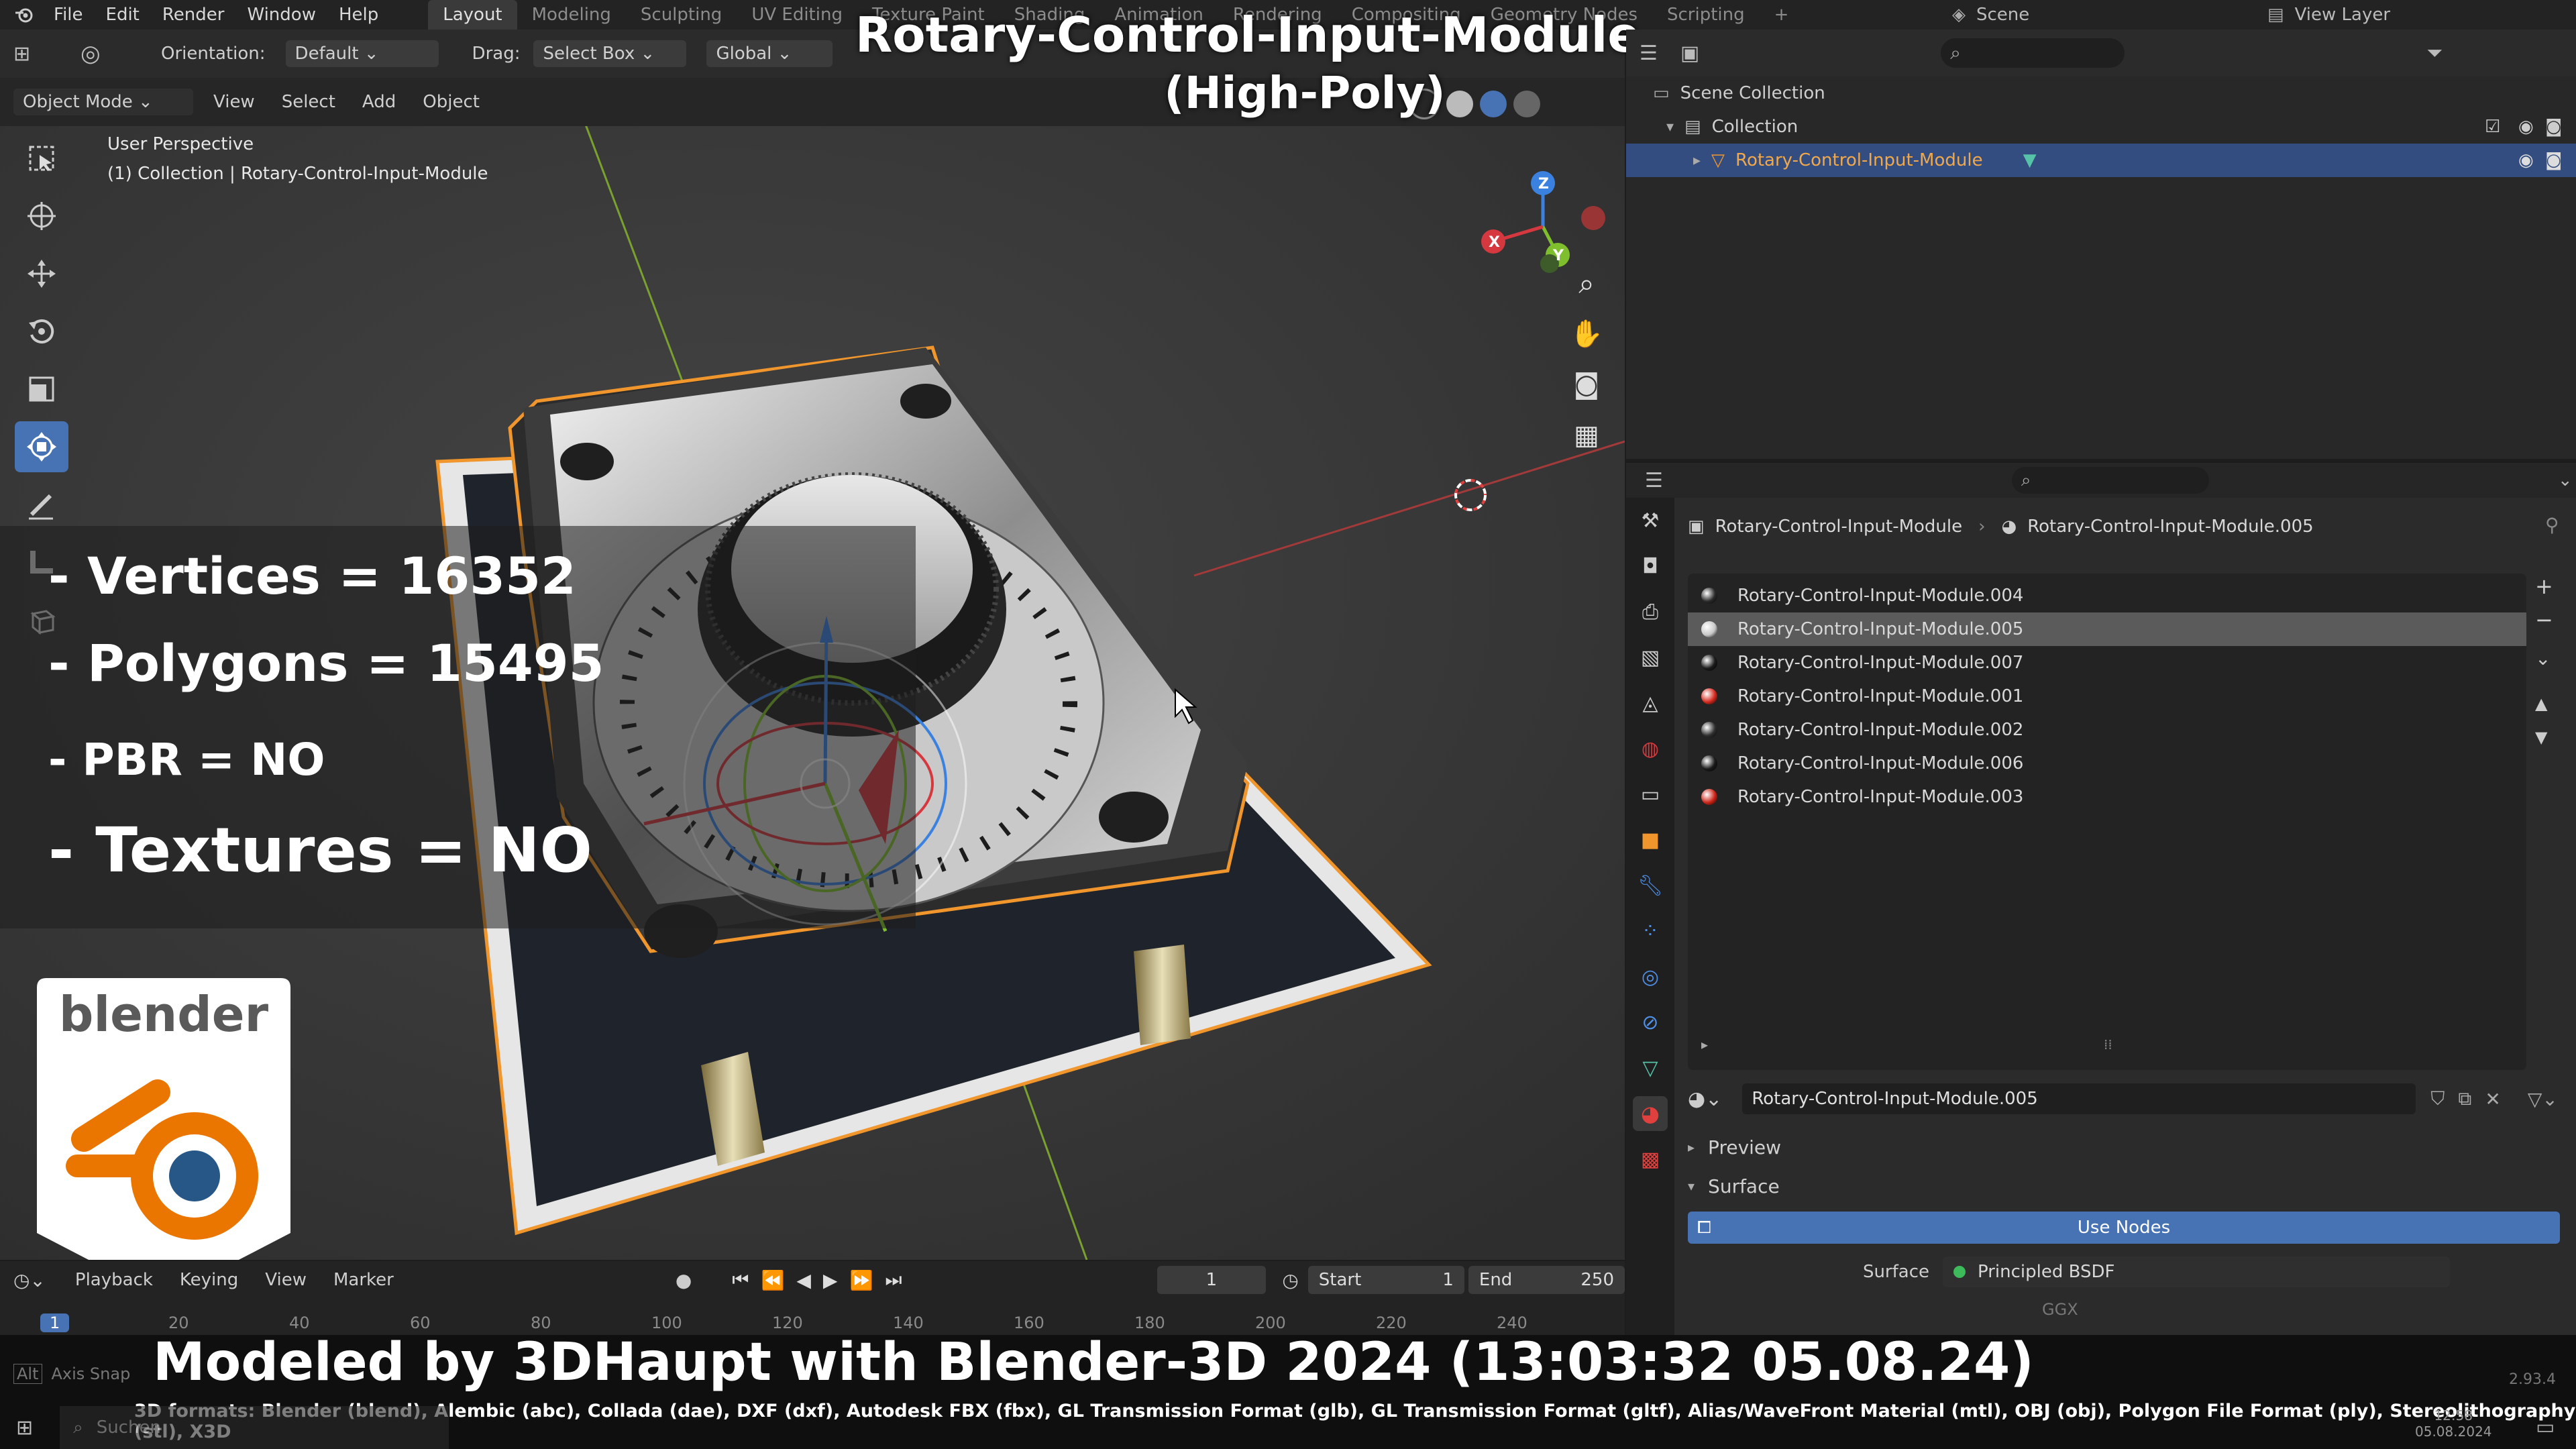 This screenshot has width=2576, height=1449. I want to click on timeline-tick-label: 200, so click(1270, 1322).